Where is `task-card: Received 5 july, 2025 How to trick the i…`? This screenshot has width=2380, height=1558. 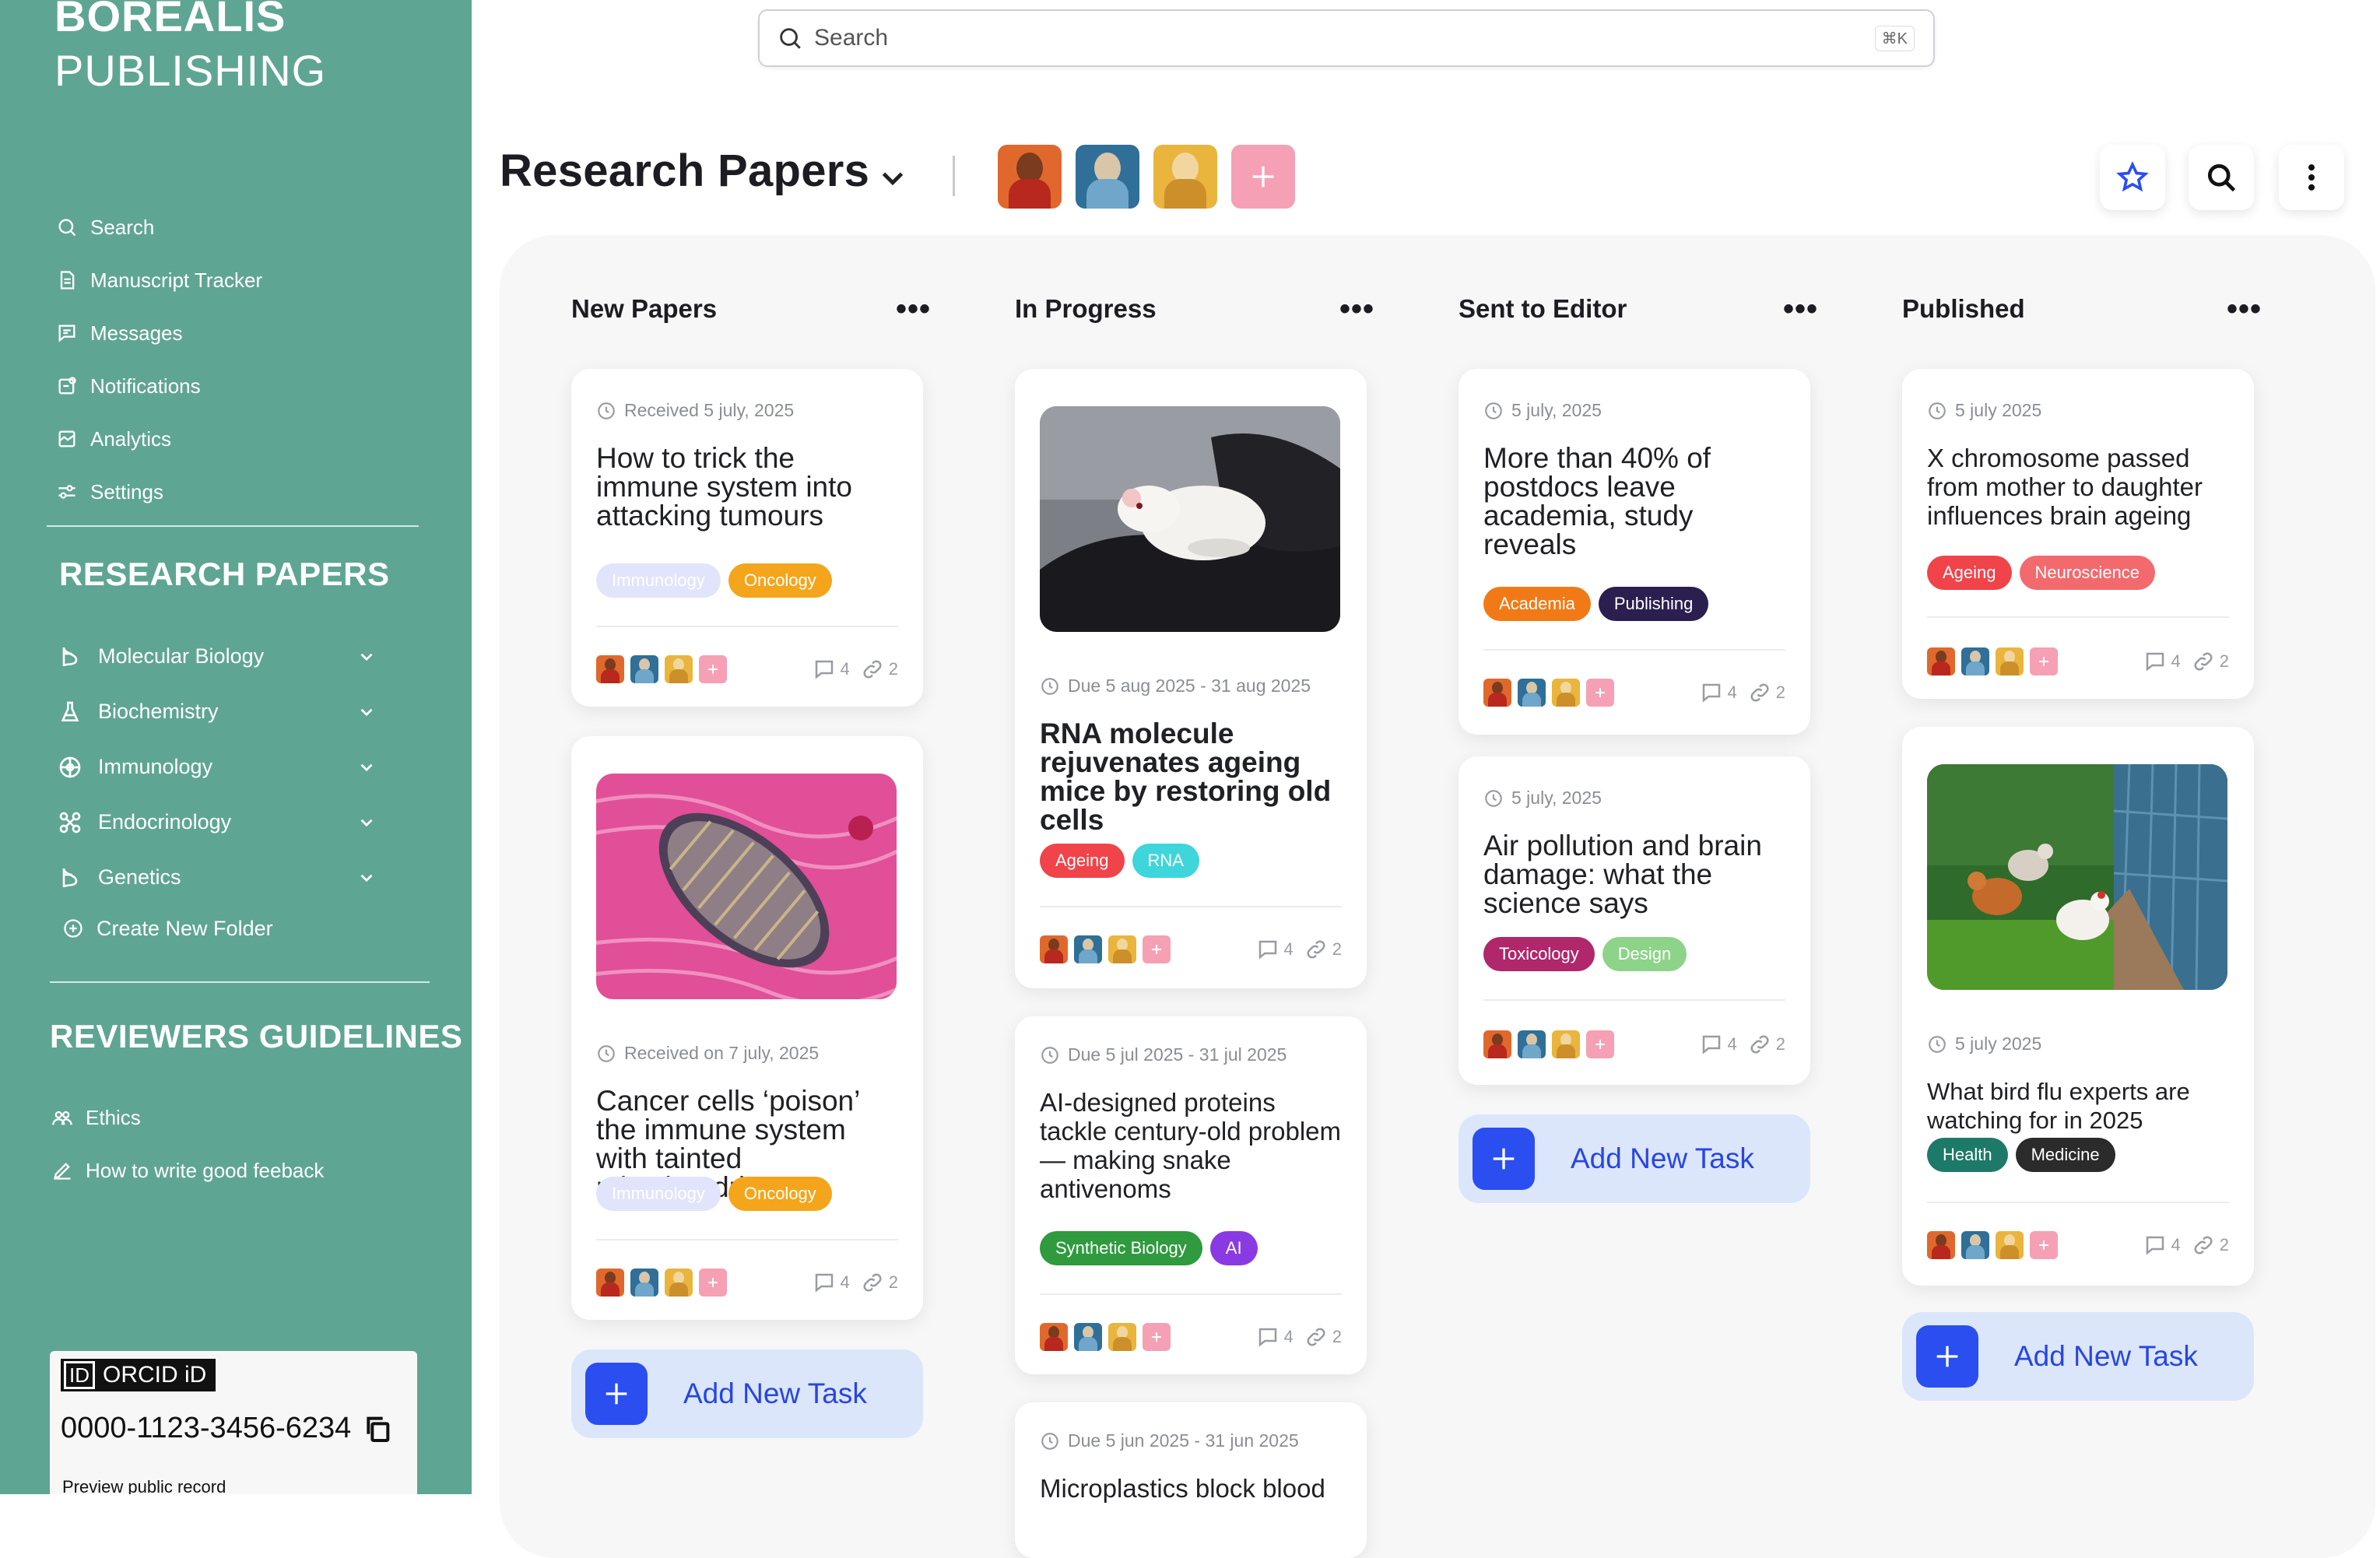
task-card: Received 5 july, 2025 How to trick the i… is located at coordinates (747, 538).